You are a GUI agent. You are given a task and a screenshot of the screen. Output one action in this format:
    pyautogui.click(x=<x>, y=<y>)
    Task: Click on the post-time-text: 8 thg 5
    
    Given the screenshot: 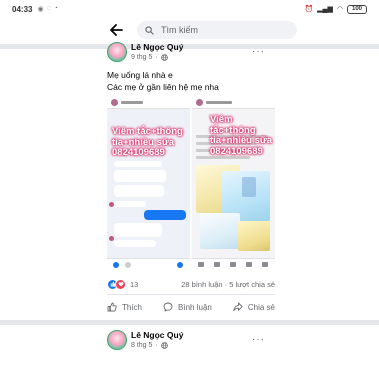 What is the action you would take?
    pyautogui.click(x=141, y=345)
    